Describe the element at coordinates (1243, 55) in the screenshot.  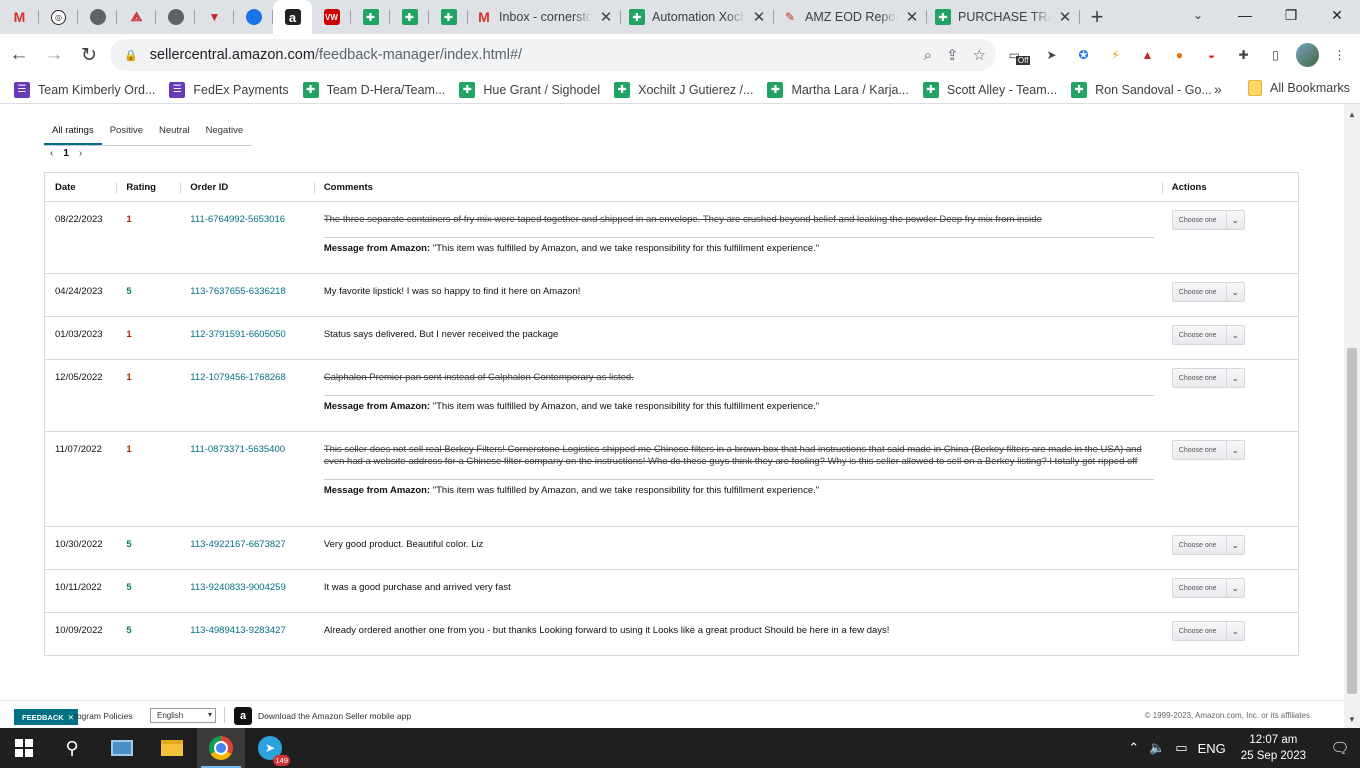
I see `extensions-puzzle-icon: ✚` at that location.